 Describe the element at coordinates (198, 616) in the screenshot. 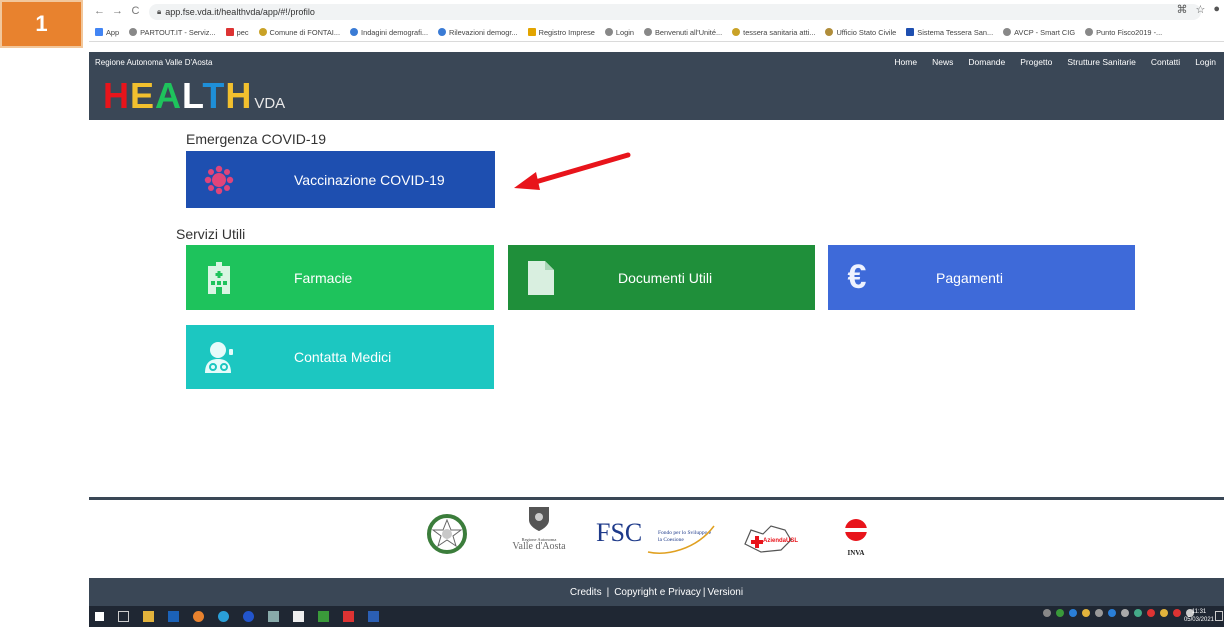

I see `chrome-icon` at that location.